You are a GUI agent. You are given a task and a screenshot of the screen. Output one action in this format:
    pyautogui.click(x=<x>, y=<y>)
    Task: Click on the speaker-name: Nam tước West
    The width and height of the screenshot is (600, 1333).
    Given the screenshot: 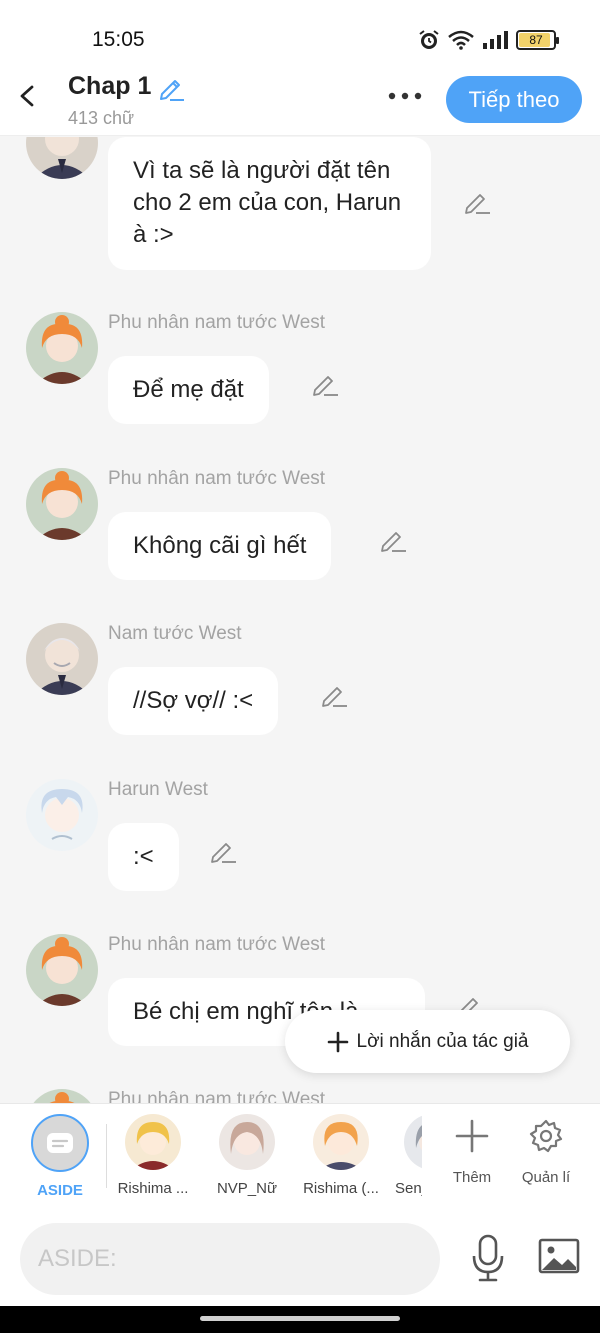 What is the action you would take?
    pyautogui.click(x=175, y=633)
    